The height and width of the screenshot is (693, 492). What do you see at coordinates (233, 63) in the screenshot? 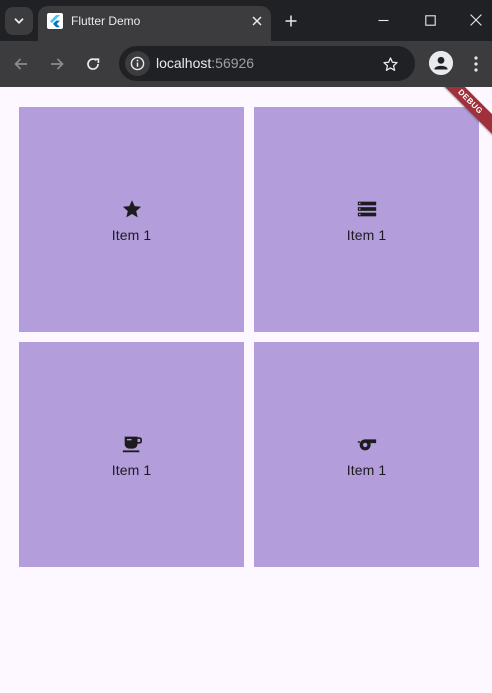
I see `url-port: :56926` at bounding box center [233, 63].